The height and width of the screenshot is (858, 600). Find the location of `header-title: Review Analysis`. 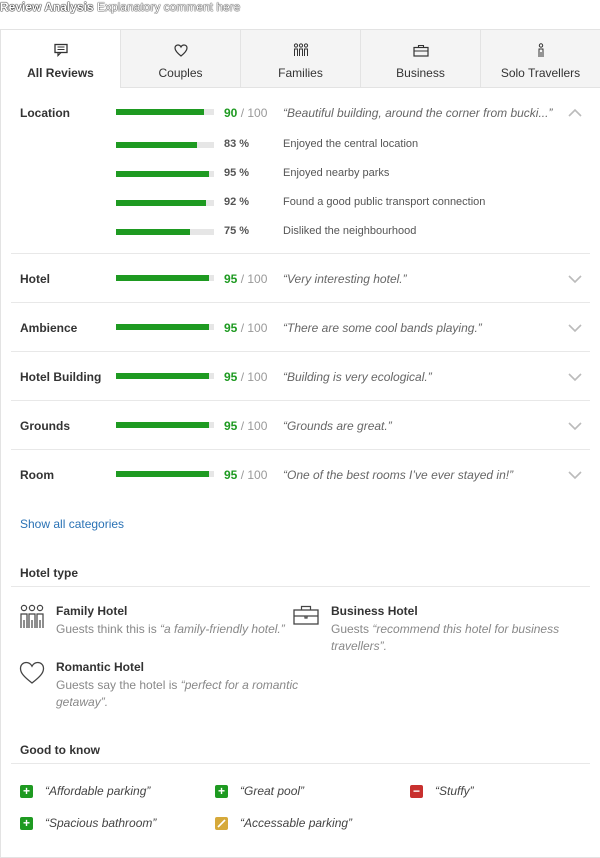

header-title: Review Analysis is located at coordinates (47, 7).